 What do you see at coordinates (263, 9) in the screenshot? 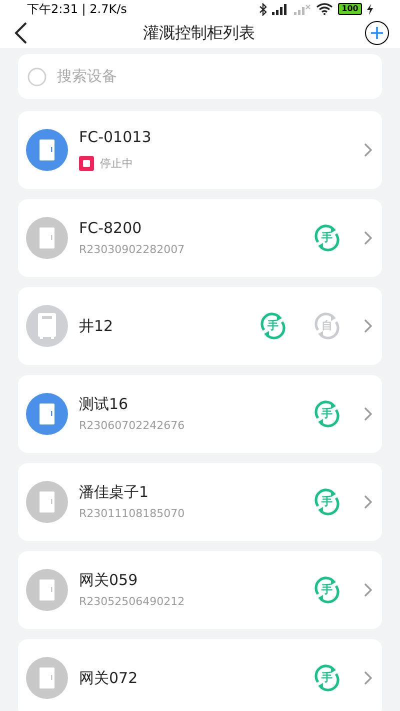
I see `bluetooth-icon` at bounding box center [263, 9].